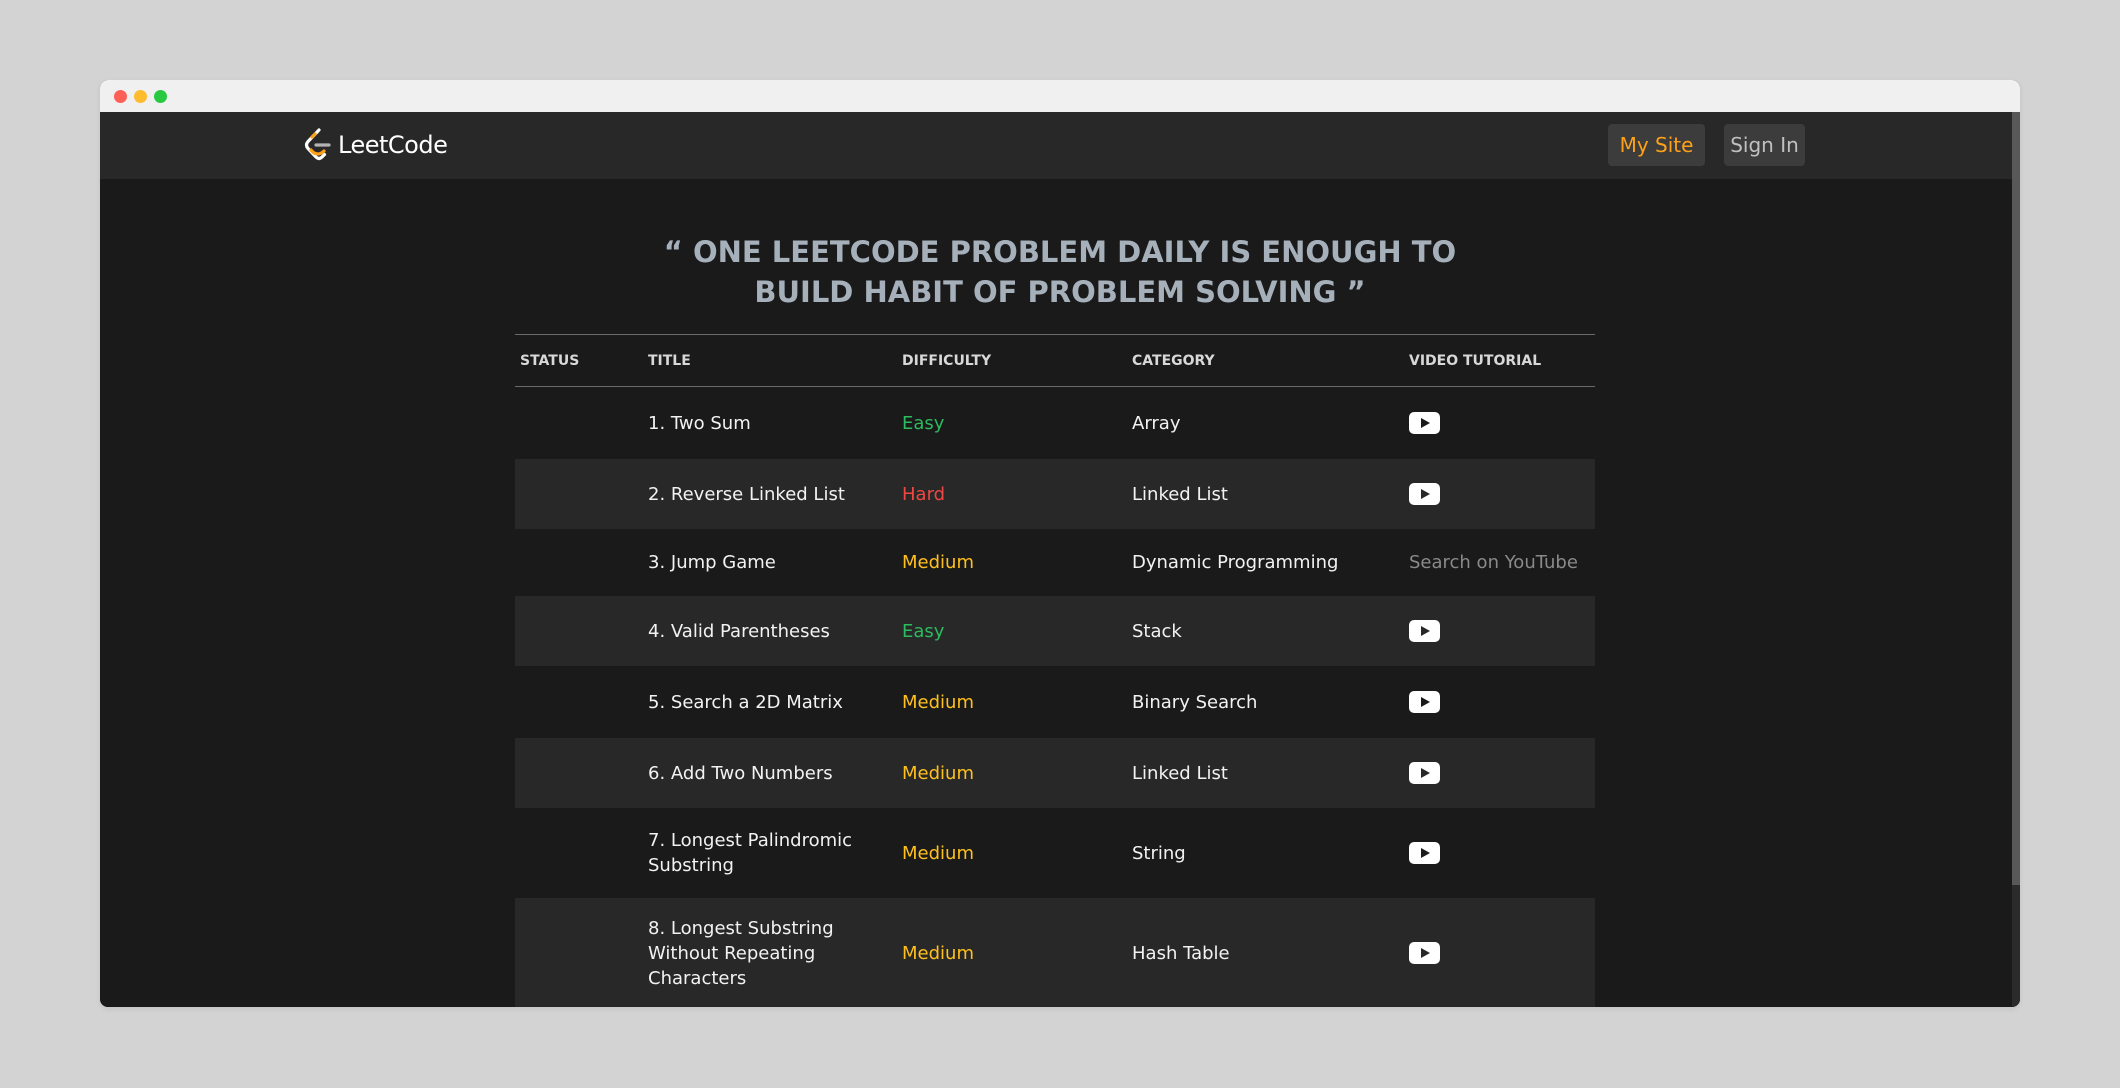 The width and height of the screenshot is (2120, 1088). What do you see at coordinates (550, 360) in the screenshot?
I see `header-status: STATUS` at bounding box center [550, 360].